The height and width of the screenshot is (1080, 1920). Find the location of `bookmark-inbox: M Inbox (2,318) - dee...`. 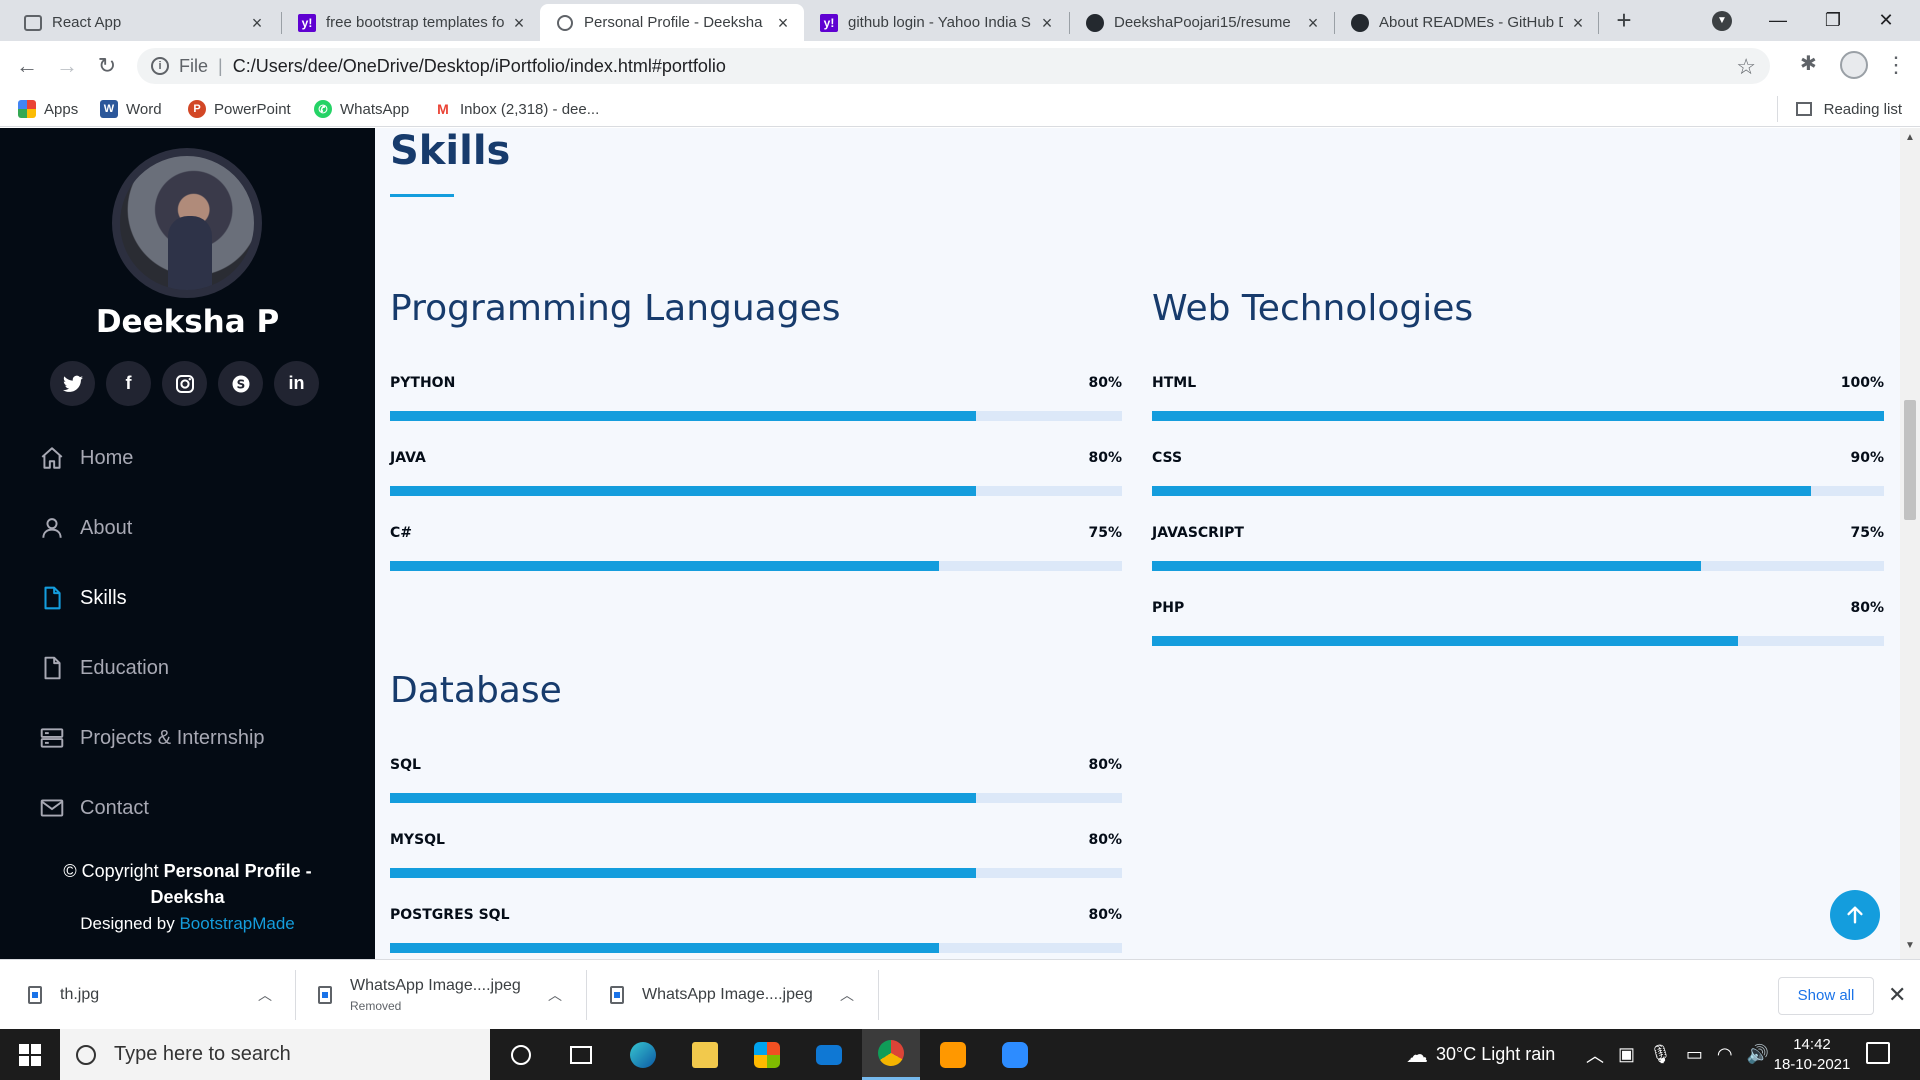

bookmark-inbox: M Inbox (2,318) - dee... is located at coordinates (516, 109).